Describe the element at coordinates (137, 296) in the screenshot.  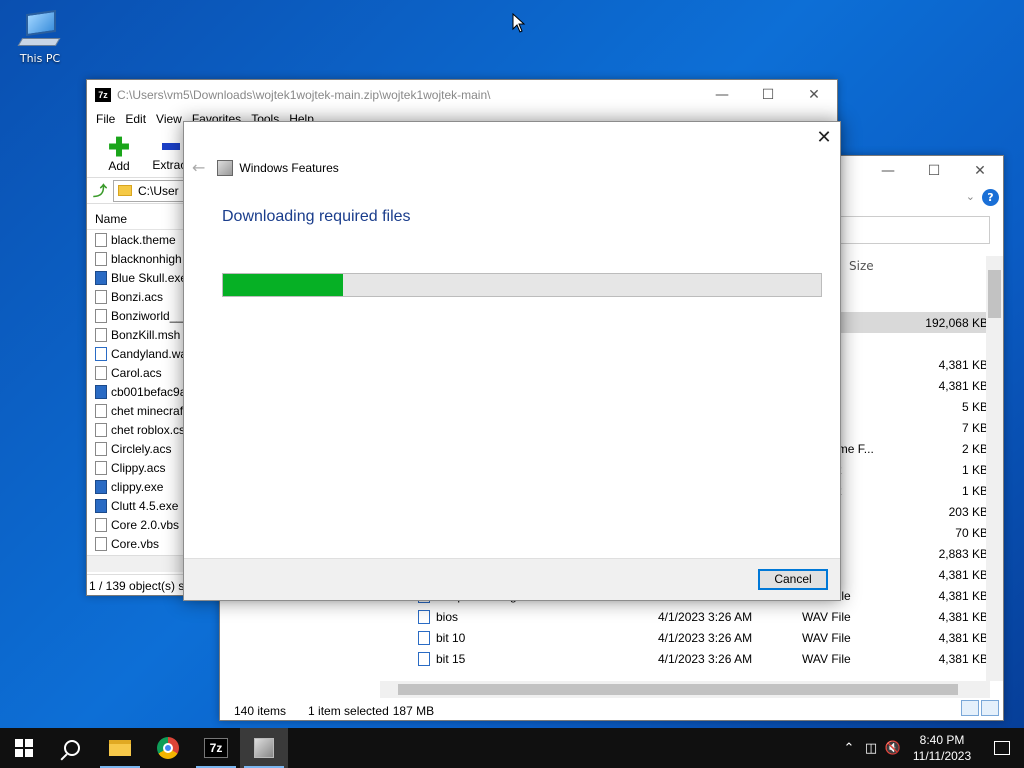
I see `file-name: Bonzi.acs` at that location.